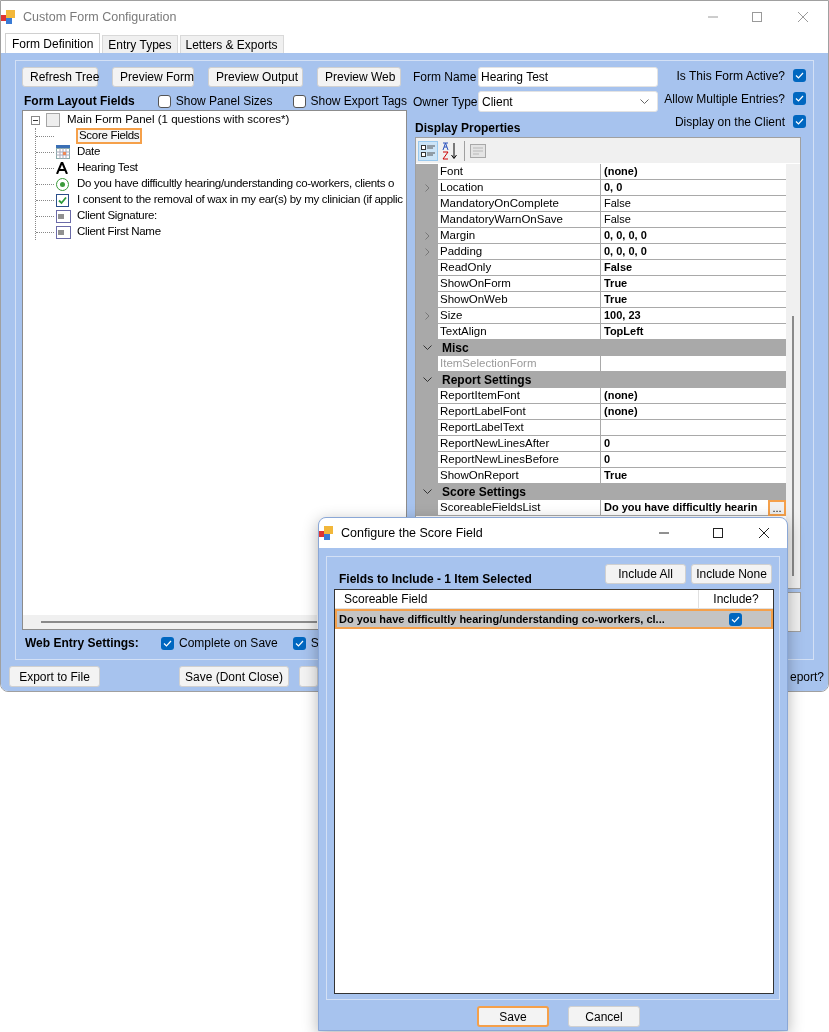 This screenshot has height=1032, width=829. I want to click on button: Export to File, so click(54, 676).